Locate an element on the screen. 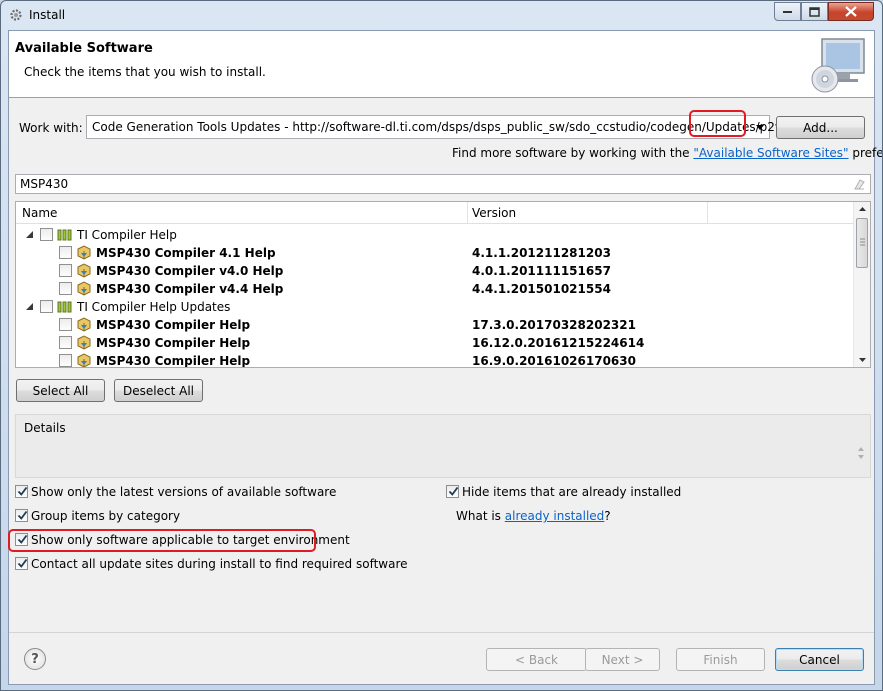 This screenshot has width=883, height=691. scroll-down-arrow is located at coordinates (862, 360).